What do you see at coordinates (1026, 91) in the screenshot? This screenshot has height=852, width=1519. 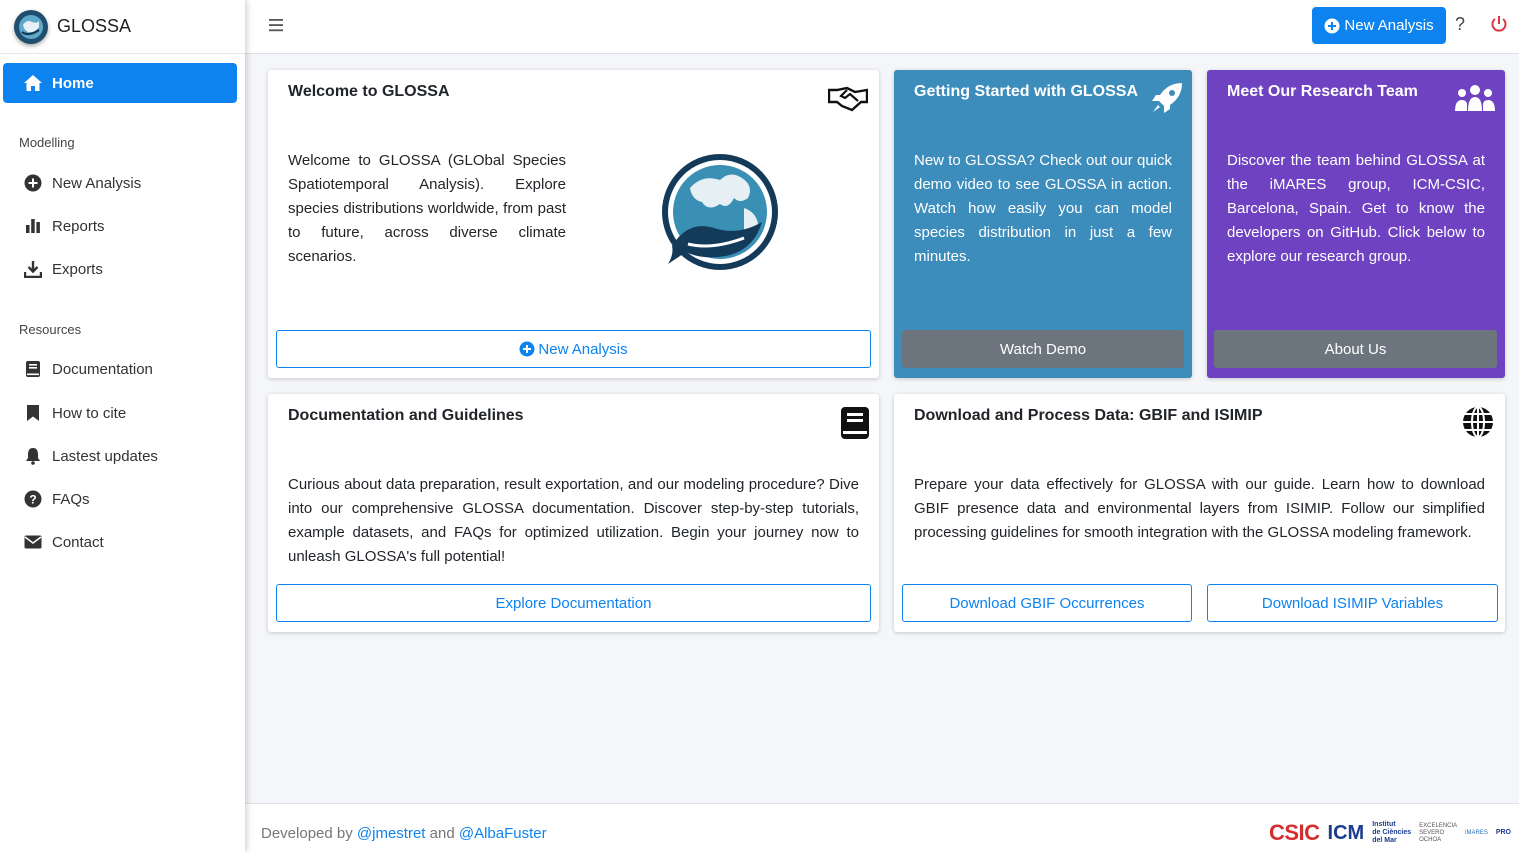 I see `card-title: Getting Started with GLOSSA` at bounding box center [1026, 91].